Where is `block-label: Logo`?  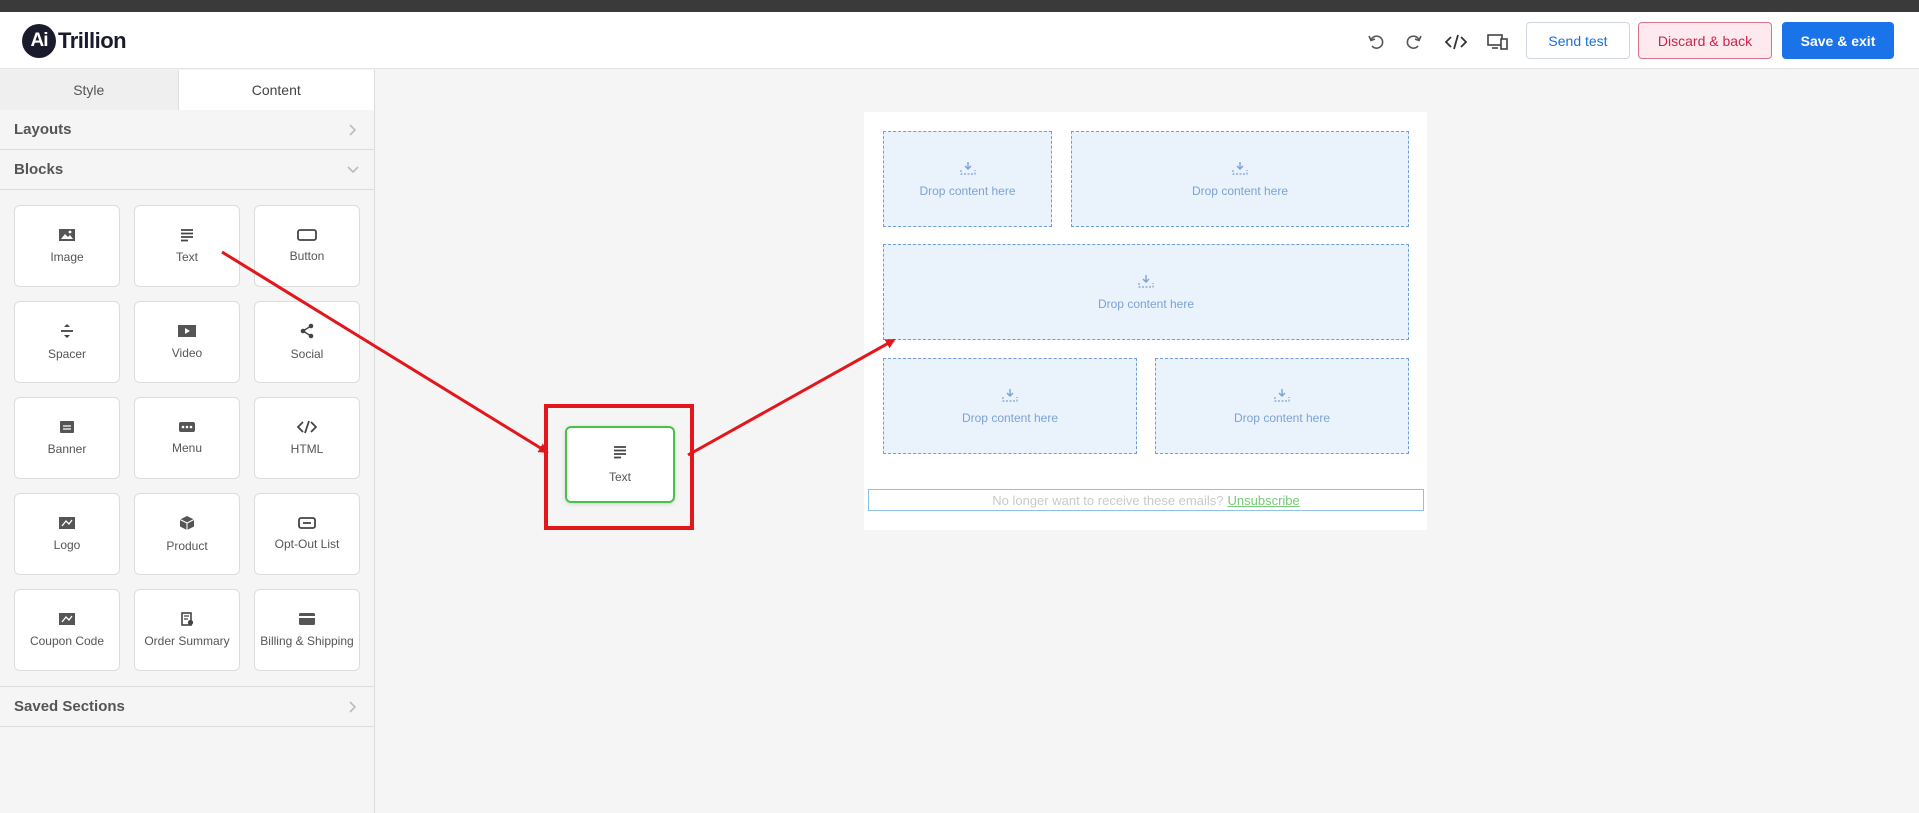
block-label: Logo is located at coordinates (67, 545).